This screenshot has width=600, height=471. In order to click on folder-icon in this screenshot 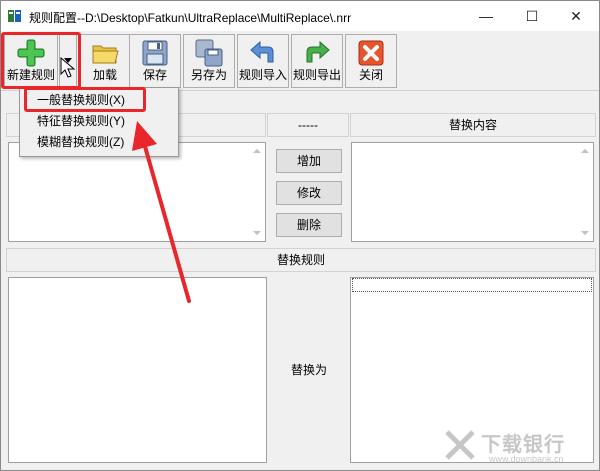, I will do `click(105, 54)`.